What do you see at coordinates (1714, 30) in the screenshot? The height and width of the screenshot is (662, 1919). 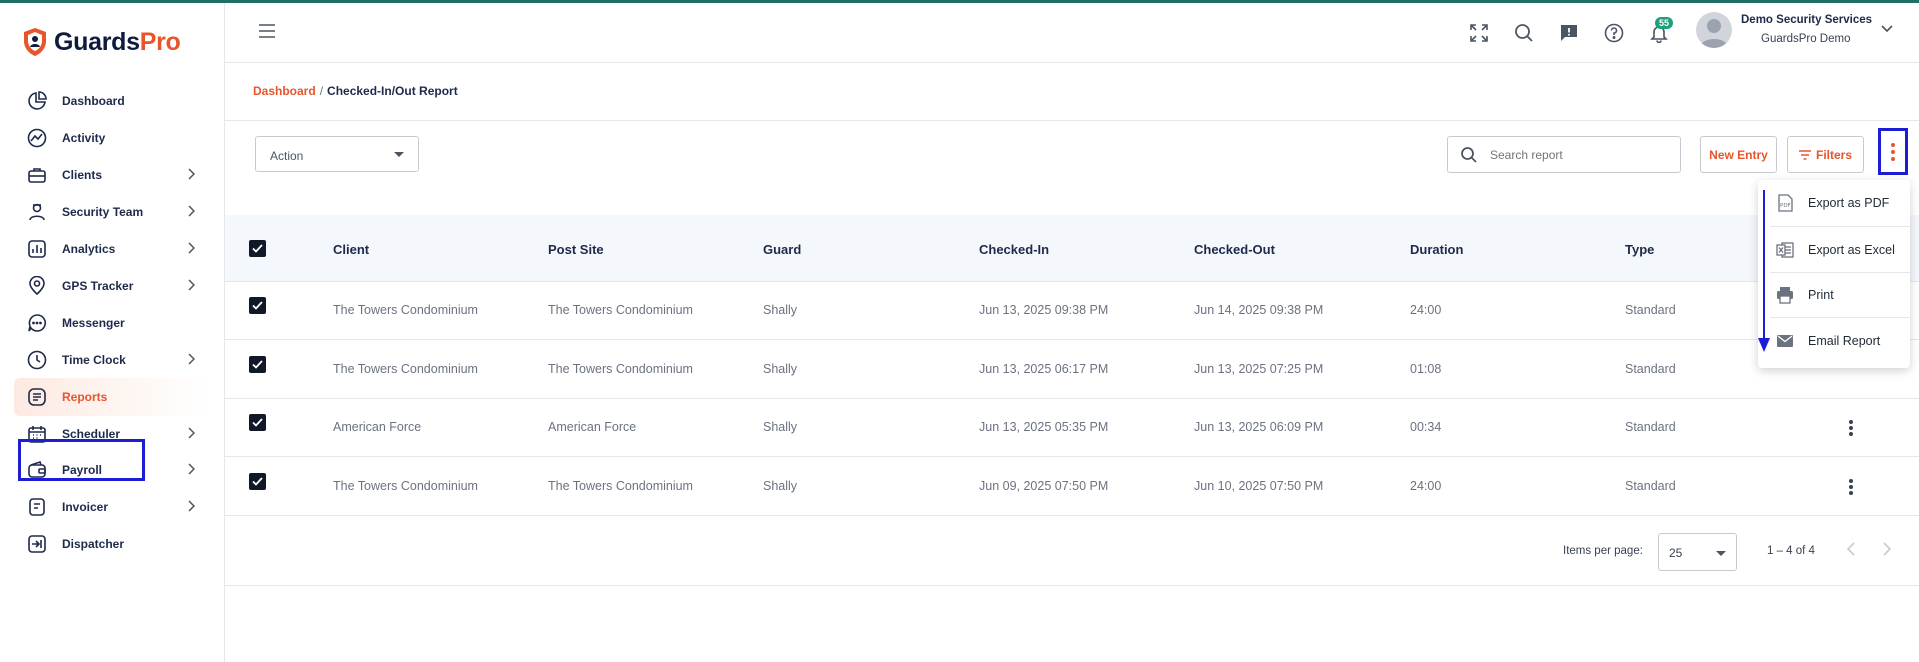 I see `user-avatar` at bounding box center [1714, 30].